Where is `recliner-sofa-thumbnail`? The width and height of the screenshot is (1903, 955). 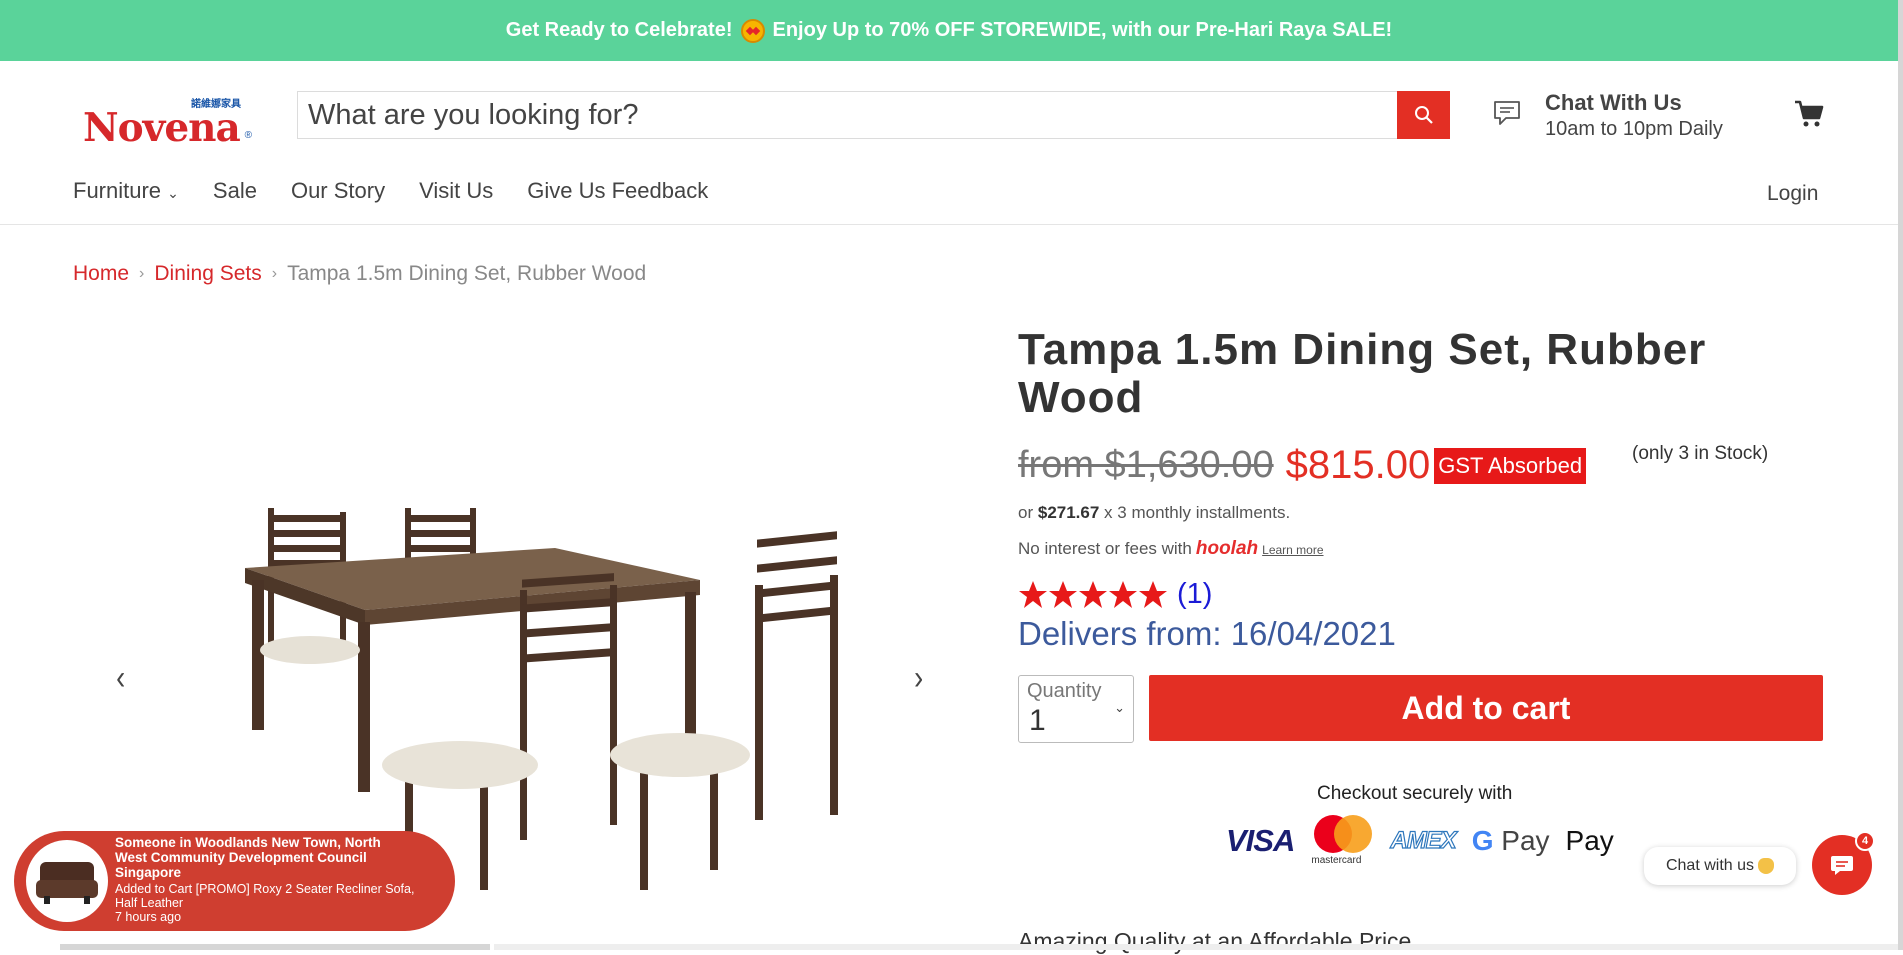 recliner-sofa-thumbnail is located at coordinates (67, 881).